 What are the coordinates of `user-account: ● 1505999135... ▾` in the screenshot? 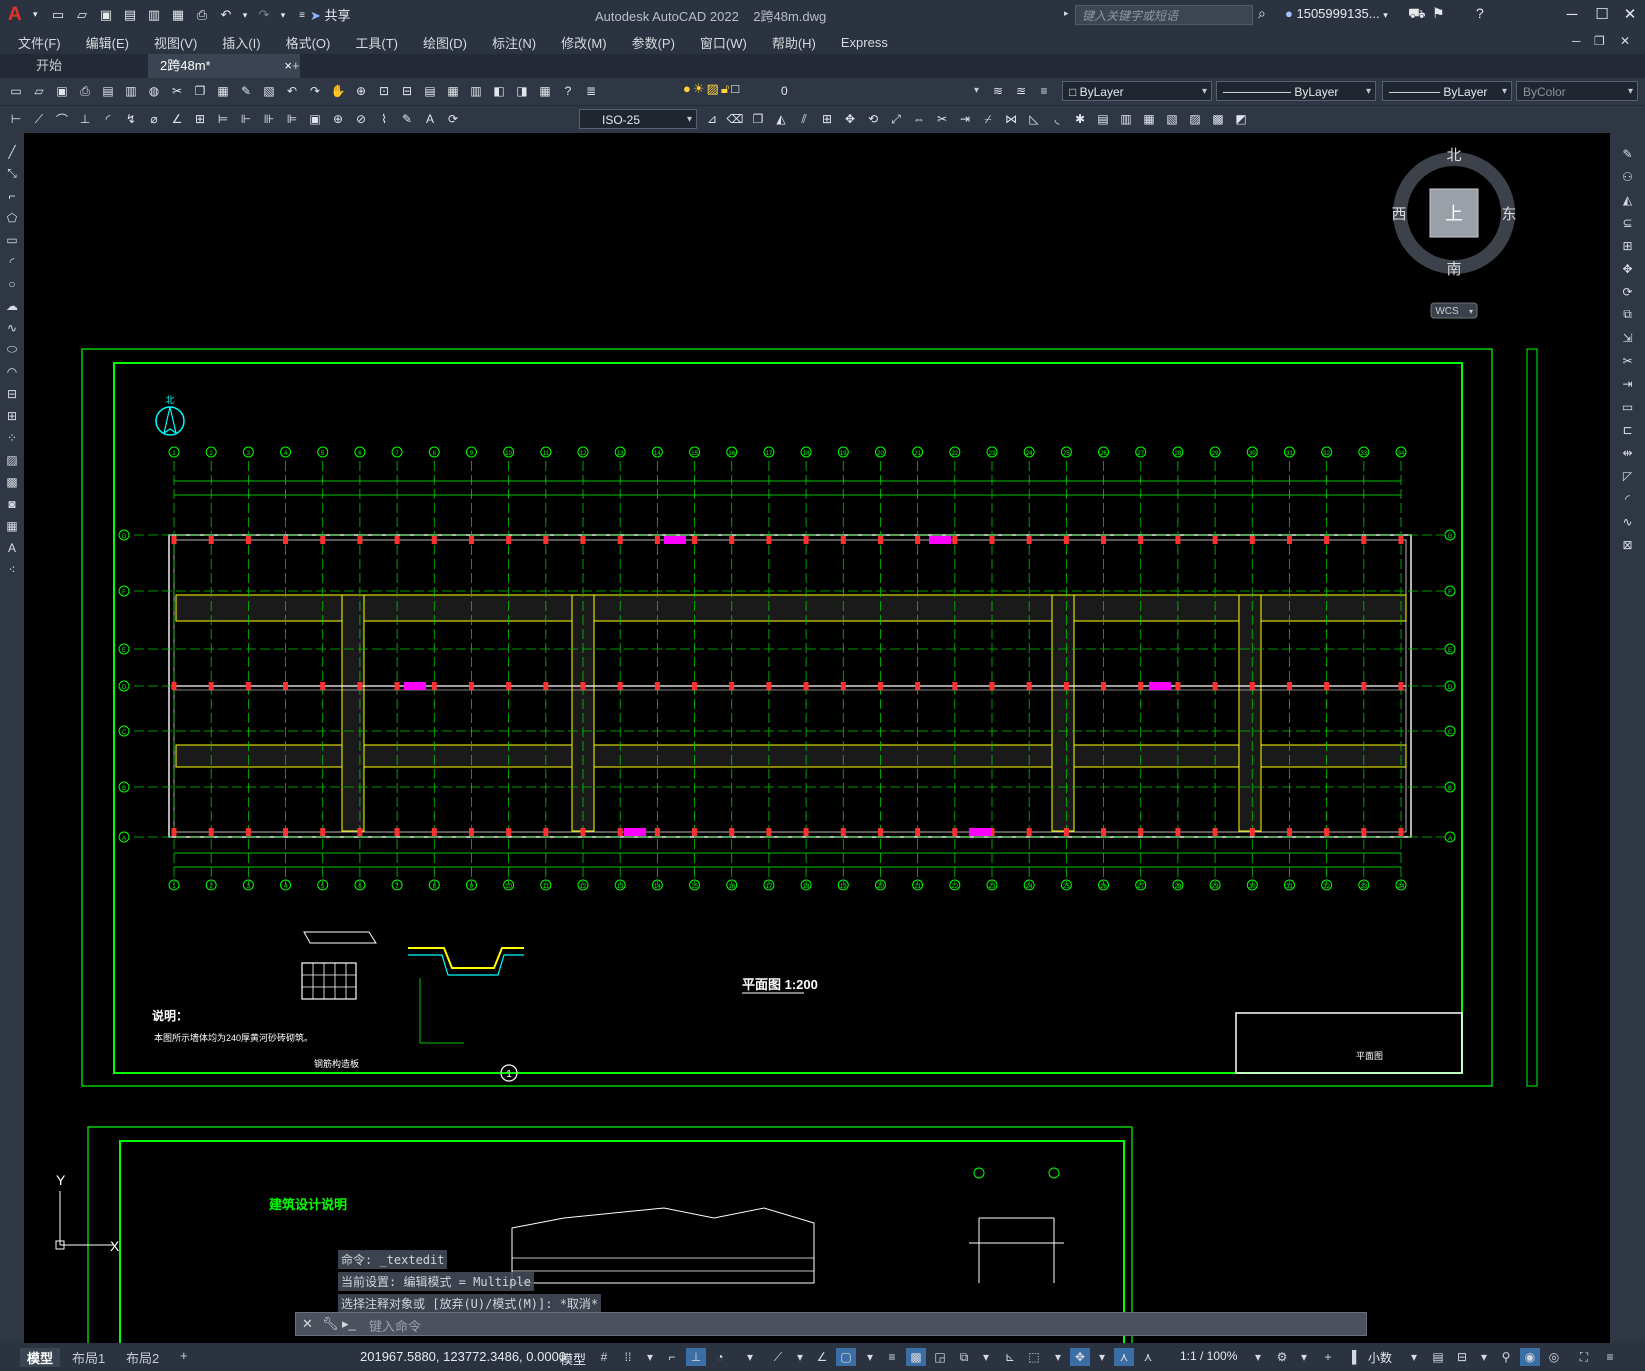 It's located at (1336, 13).